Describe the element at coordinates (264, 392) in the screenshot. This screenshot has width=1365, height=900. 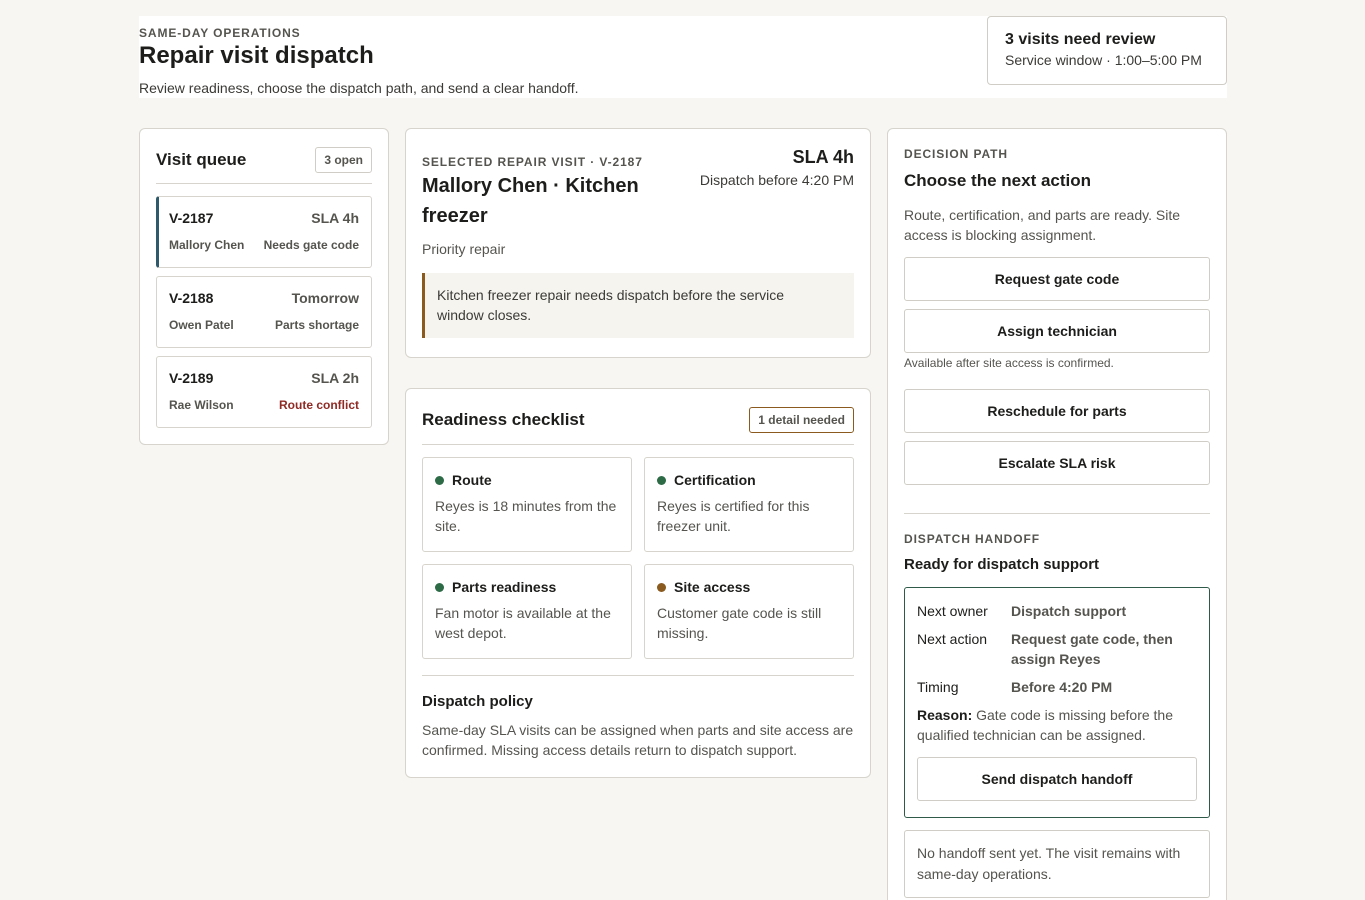
I see `visit-item-v-2189: V-2189 SLA 2h Rae Wilson Route conflict` at that location.